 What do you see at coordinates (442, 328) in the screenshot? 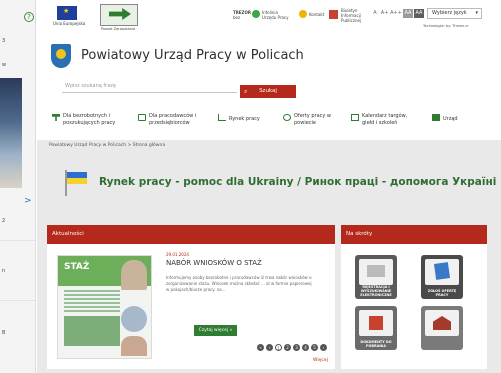
I see `shortcut-office` at bounding box center [442, 328].